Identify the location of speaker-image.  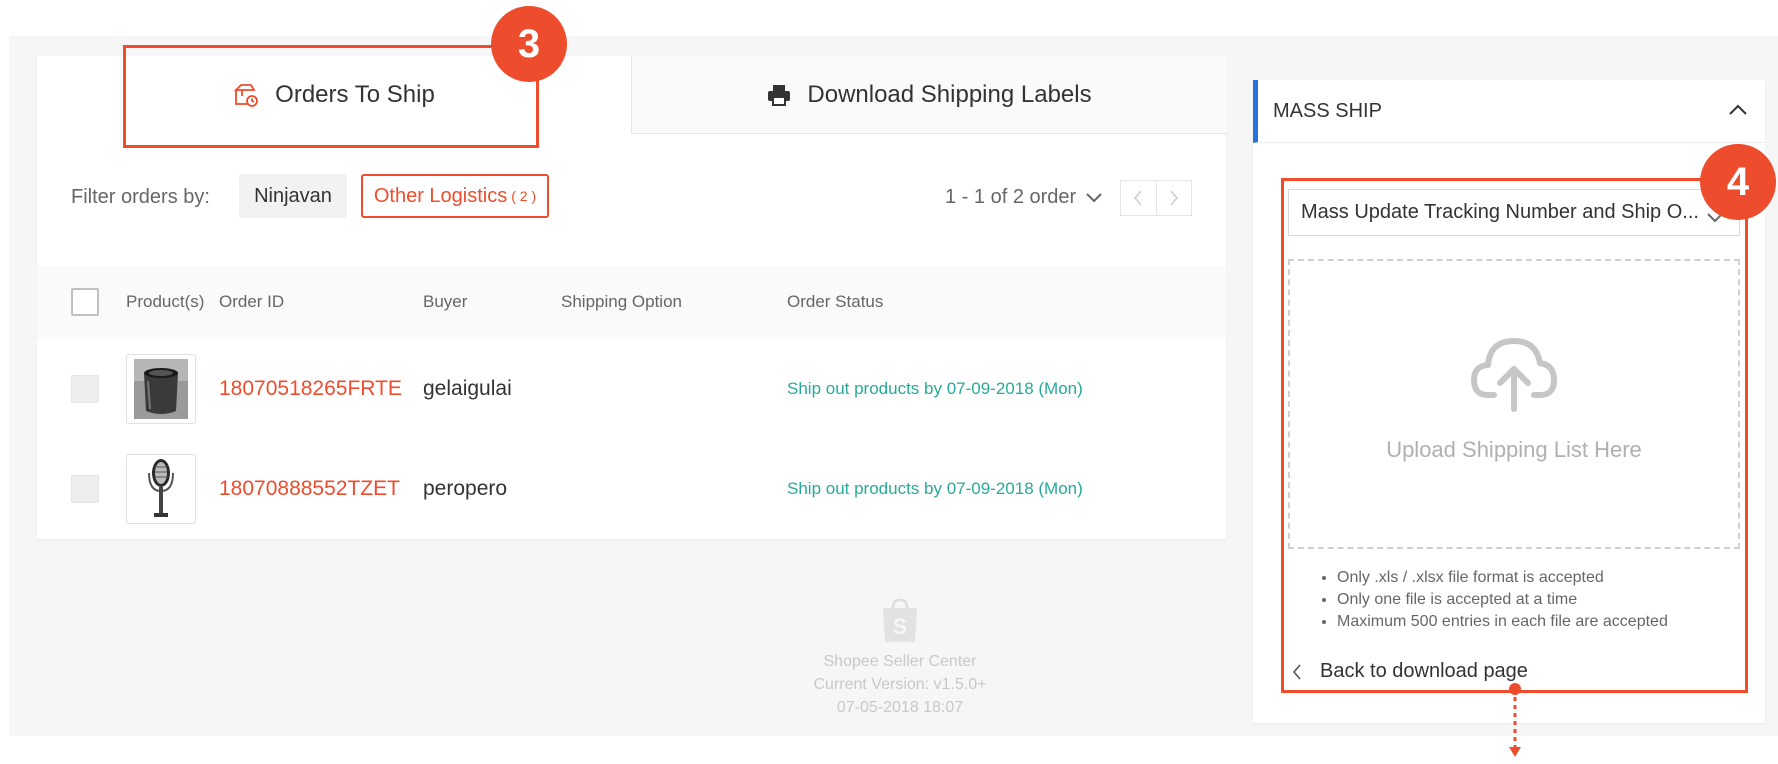
(161, 389).